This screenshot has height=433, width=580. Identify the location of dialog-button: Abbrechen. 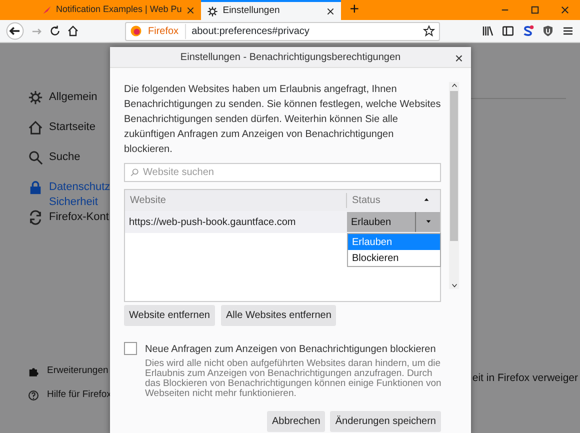
(296, 421).